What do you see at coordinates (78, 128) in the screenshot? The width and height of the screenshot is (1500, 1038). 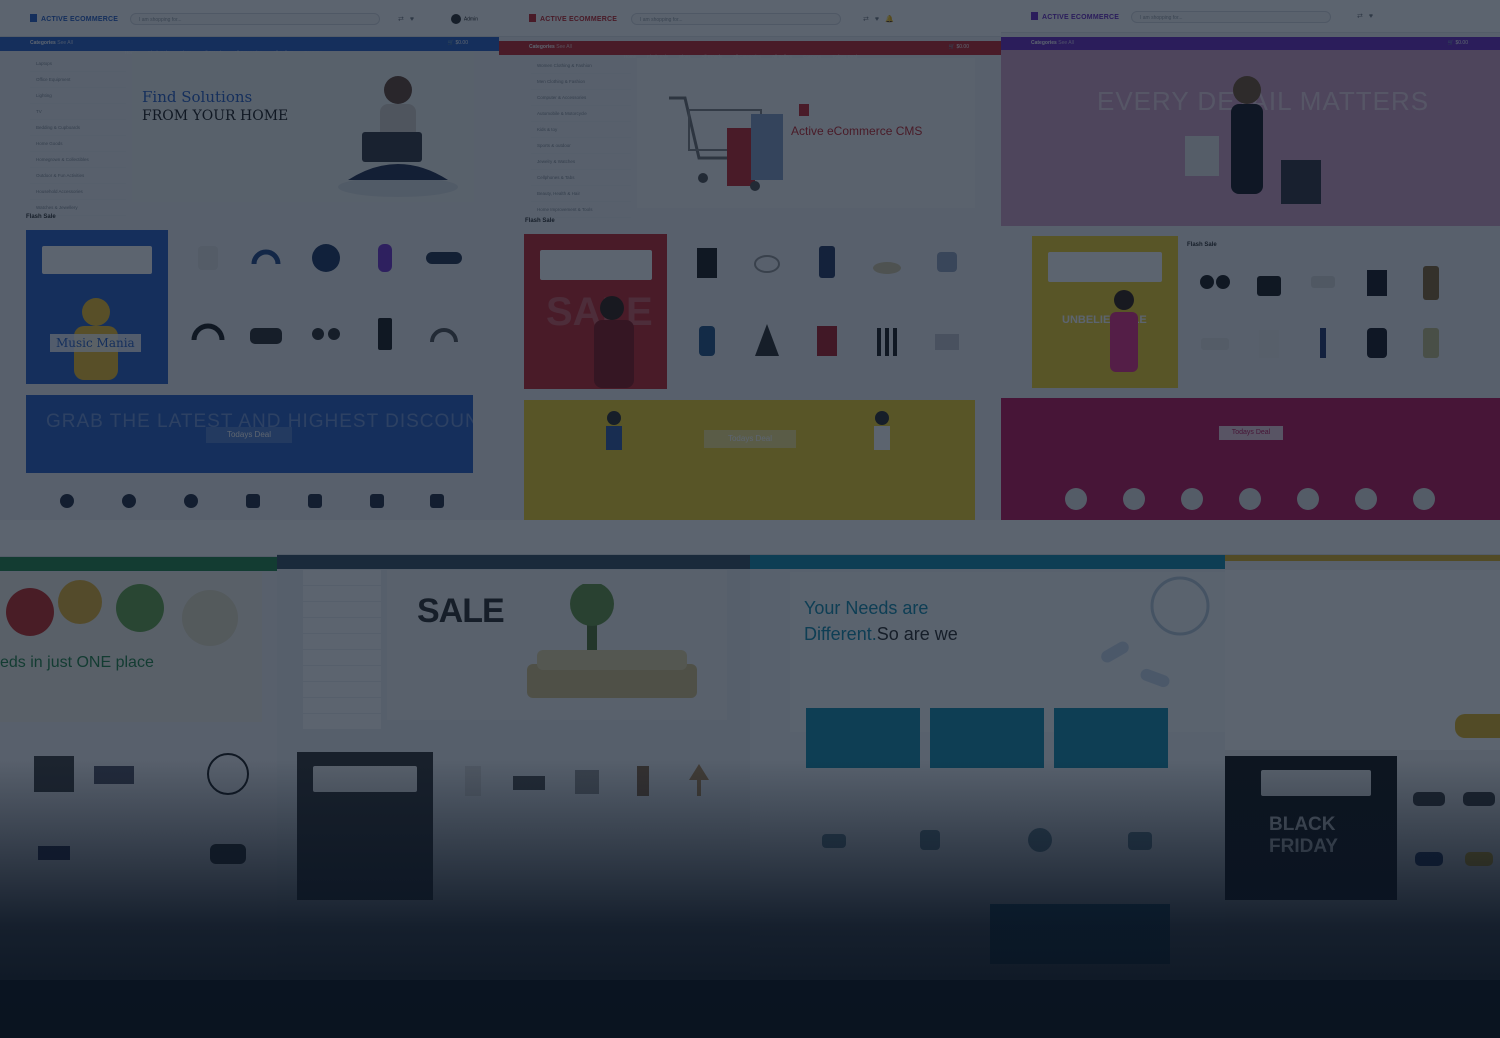 I see `sidebar-item: Bedding & Cupboards` at bounding box center [78, 128].